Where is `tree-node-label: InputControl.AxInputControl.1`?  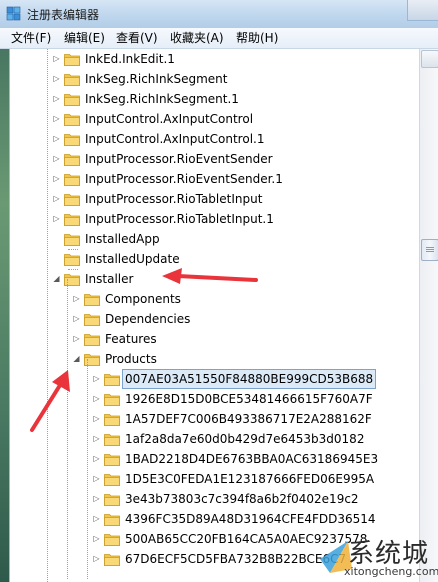 tree-node-label: InputControl.AxInputControl.1 is located at coordinates (175, 139).